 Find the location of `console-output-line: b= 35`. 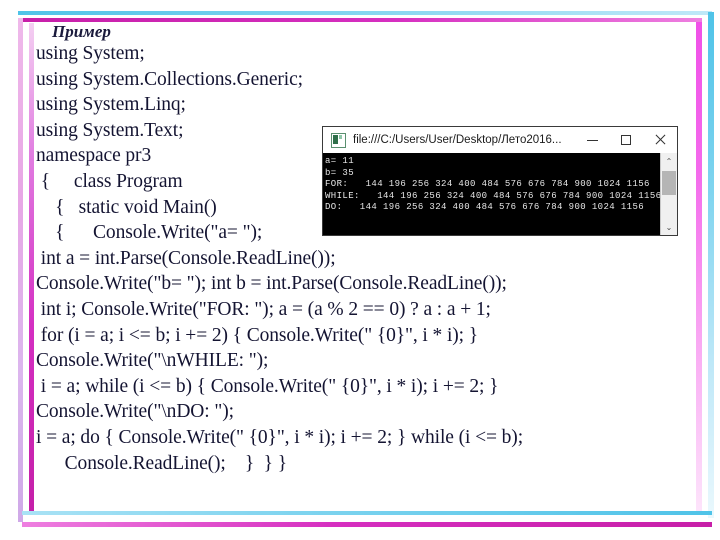

console-output-line: b= 35 is located at coordinates (340, 172).